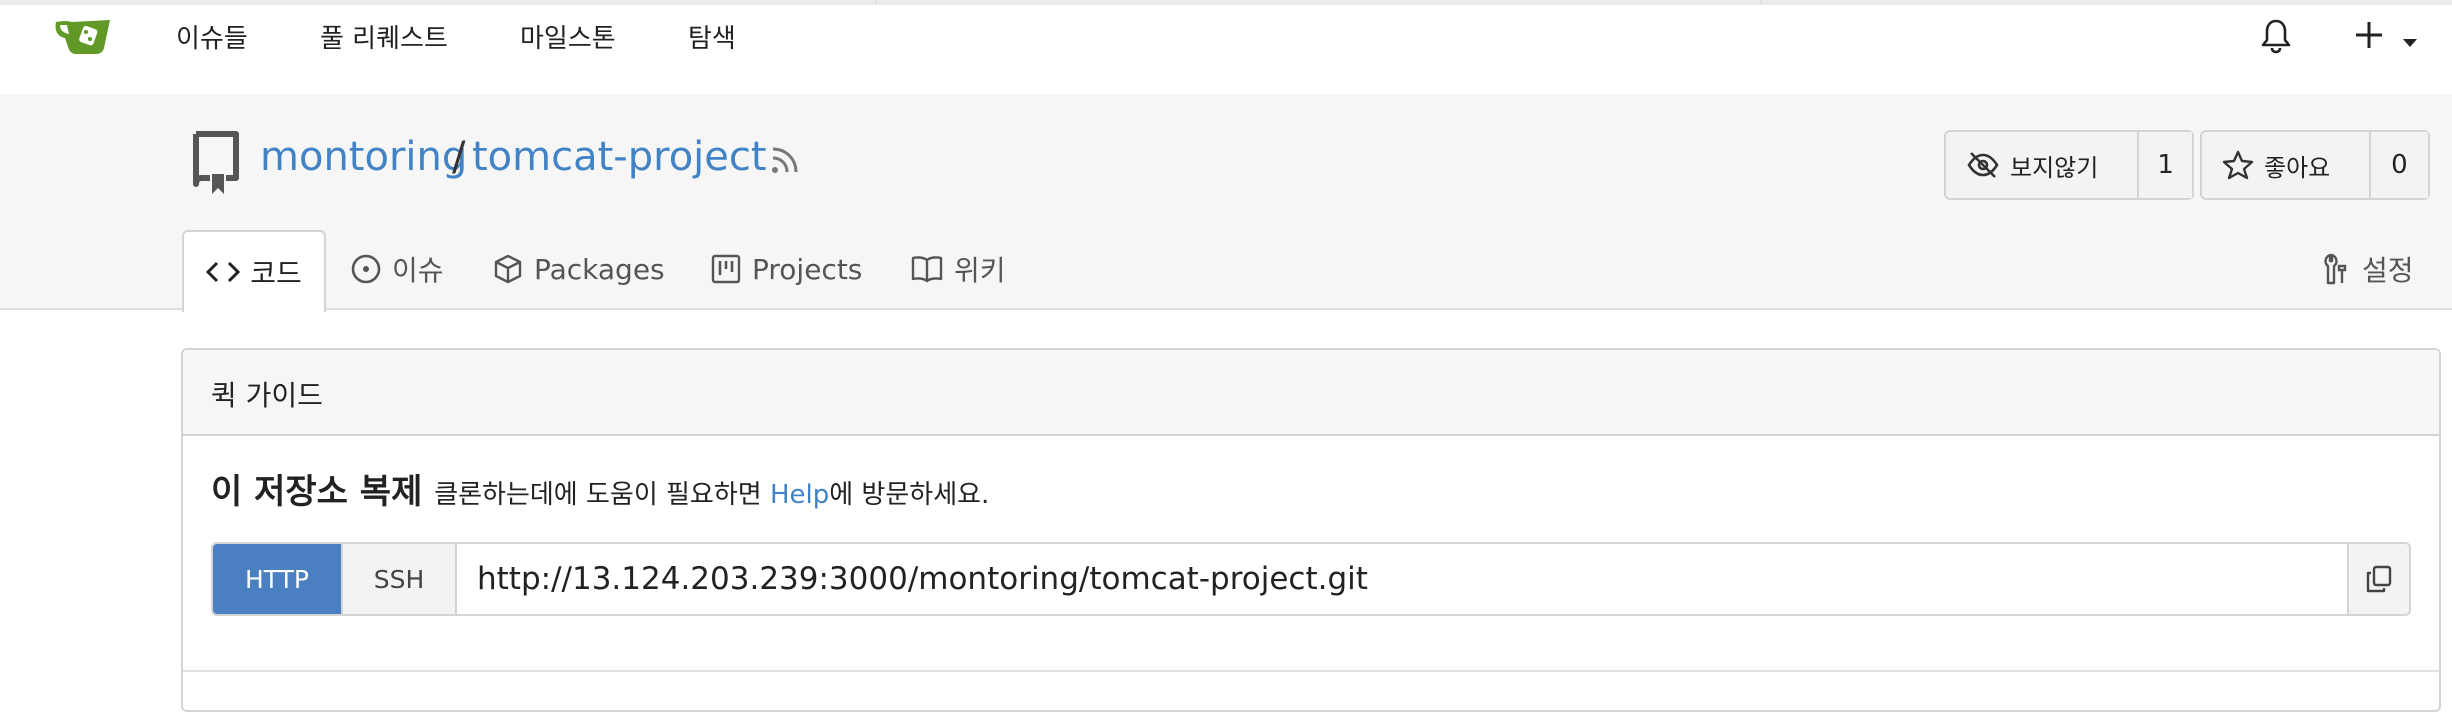  Describe the element at coordinates (1226, 48) in the screenshot. I see `top-navbar: 이슈들 풀 리퀘스트 마일스톤 탐색` at that location.